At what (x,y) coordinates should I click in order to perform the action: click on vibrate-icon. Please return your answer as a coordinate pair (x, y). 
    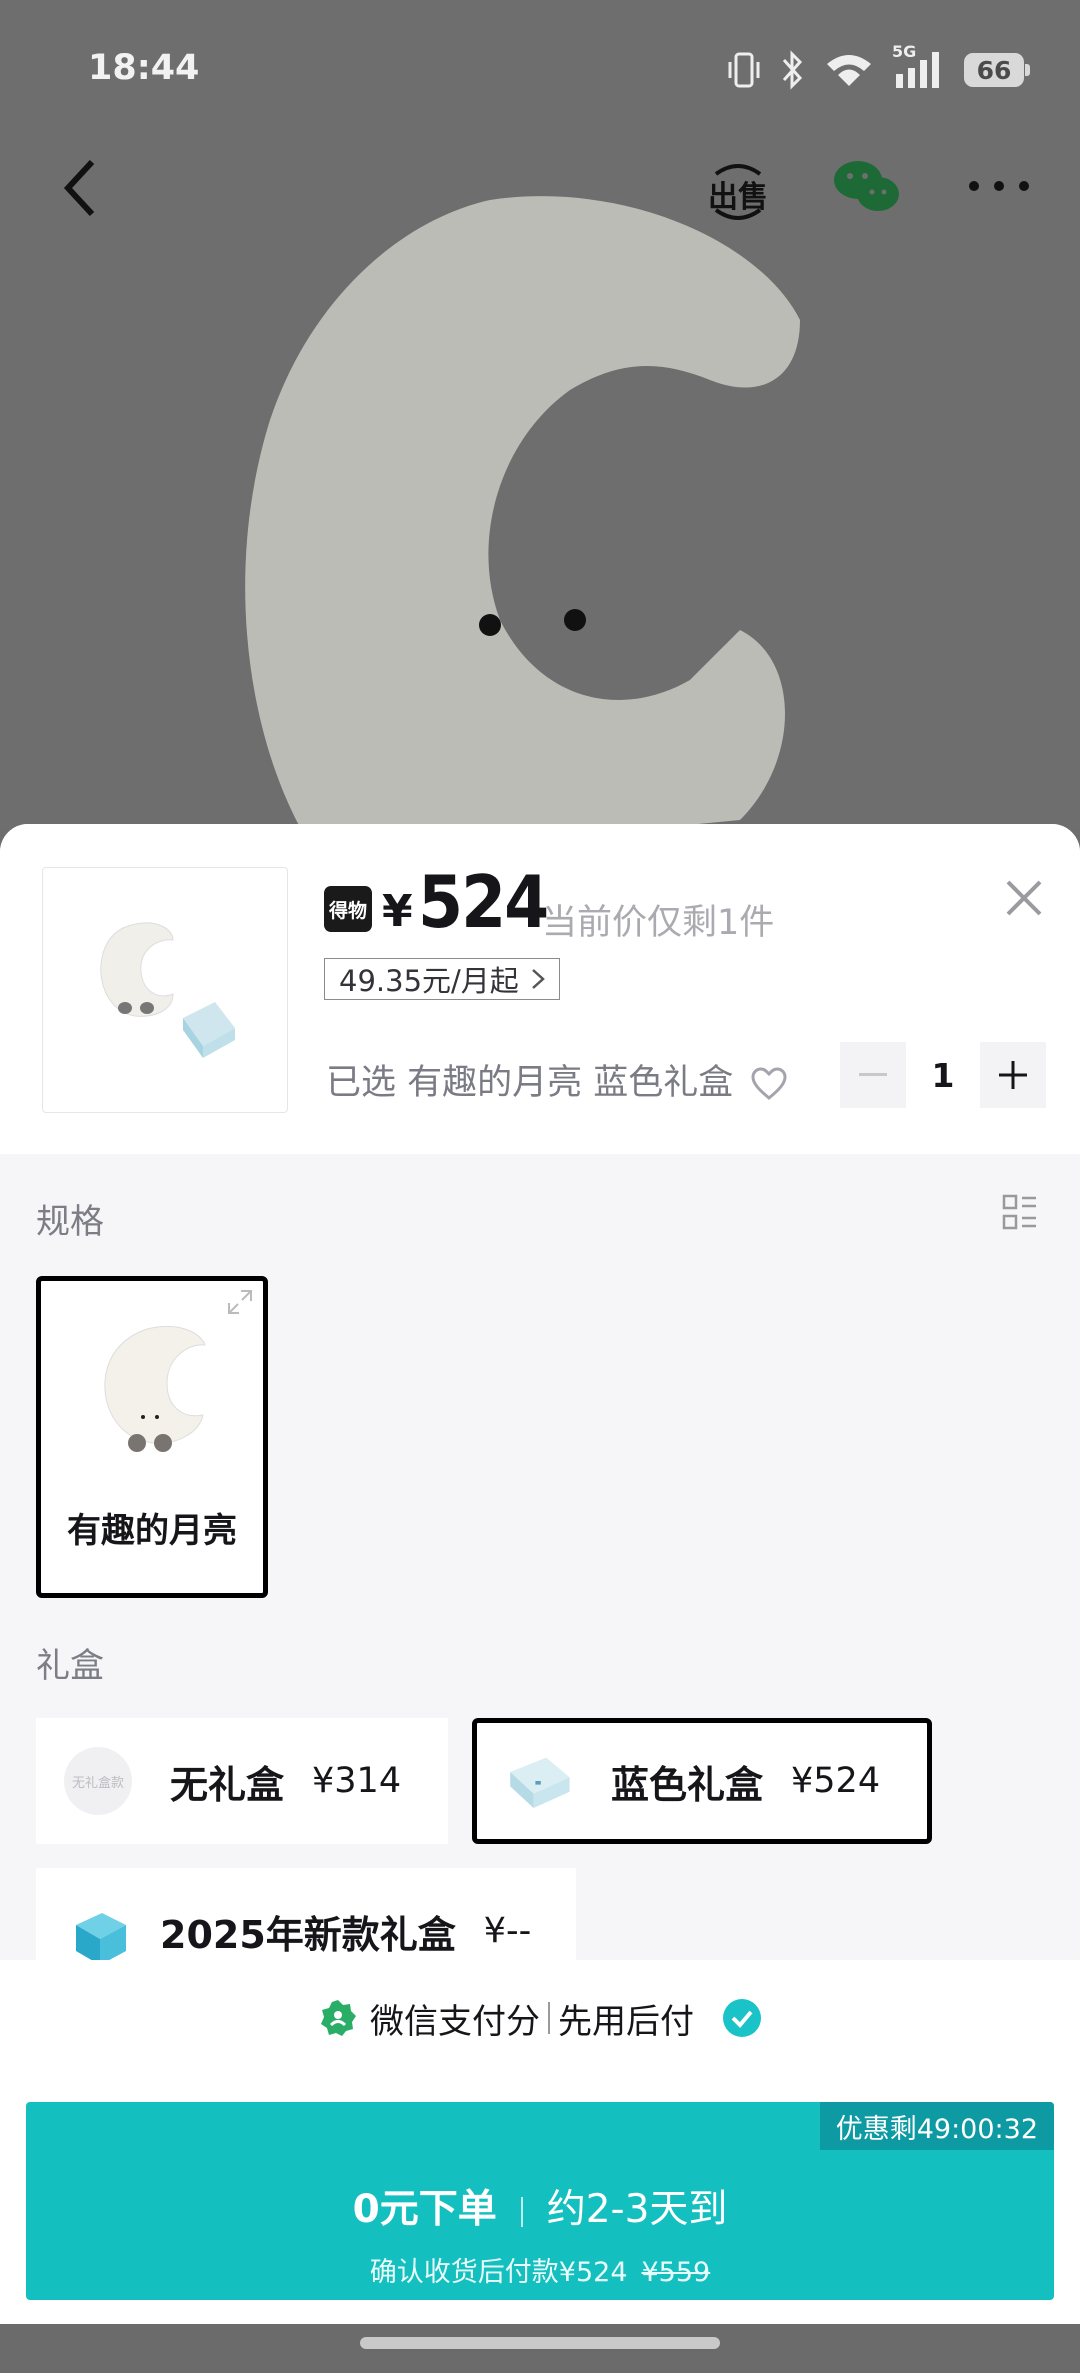
    Looking at the image, I should click on (744, 70).